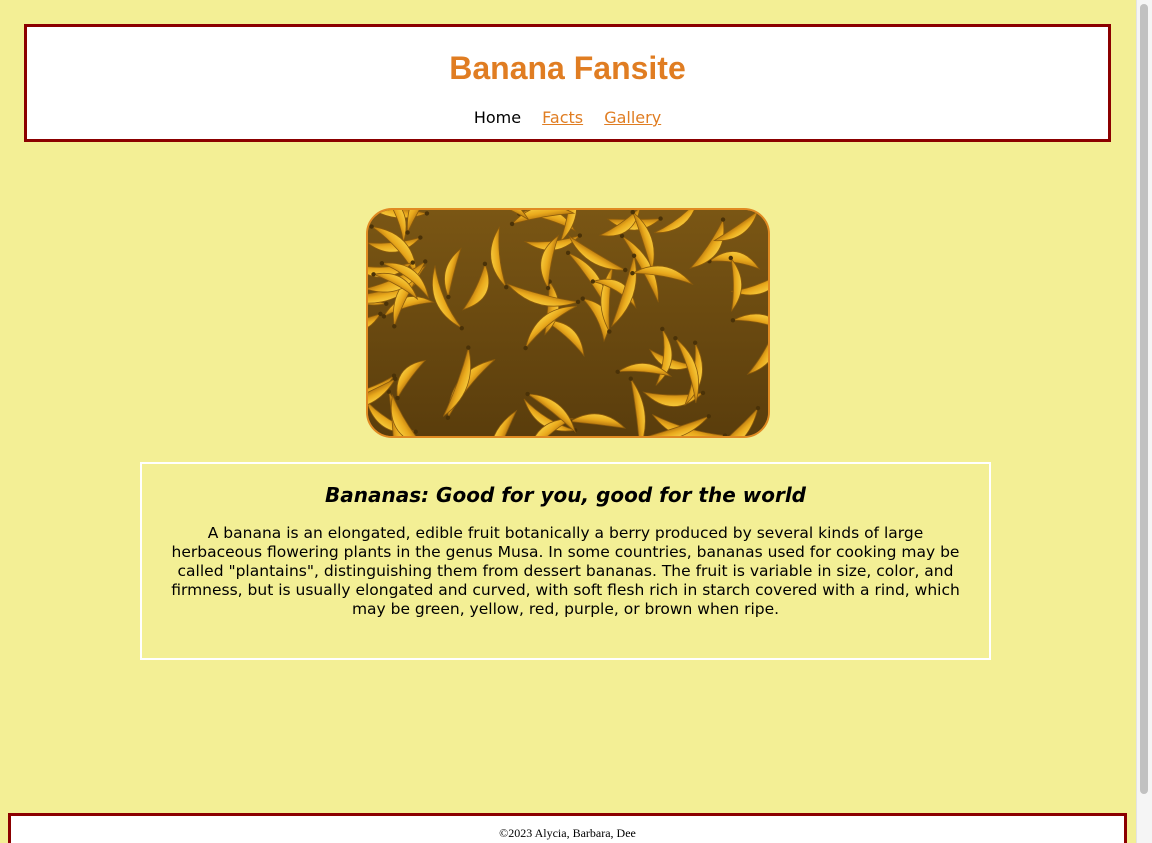 This screenshot has width=1152, height=843. What do you see at coordinates (497, 118) in the screenshot?
I see `nav-link-home: Home` at bounding box center [497, 118].